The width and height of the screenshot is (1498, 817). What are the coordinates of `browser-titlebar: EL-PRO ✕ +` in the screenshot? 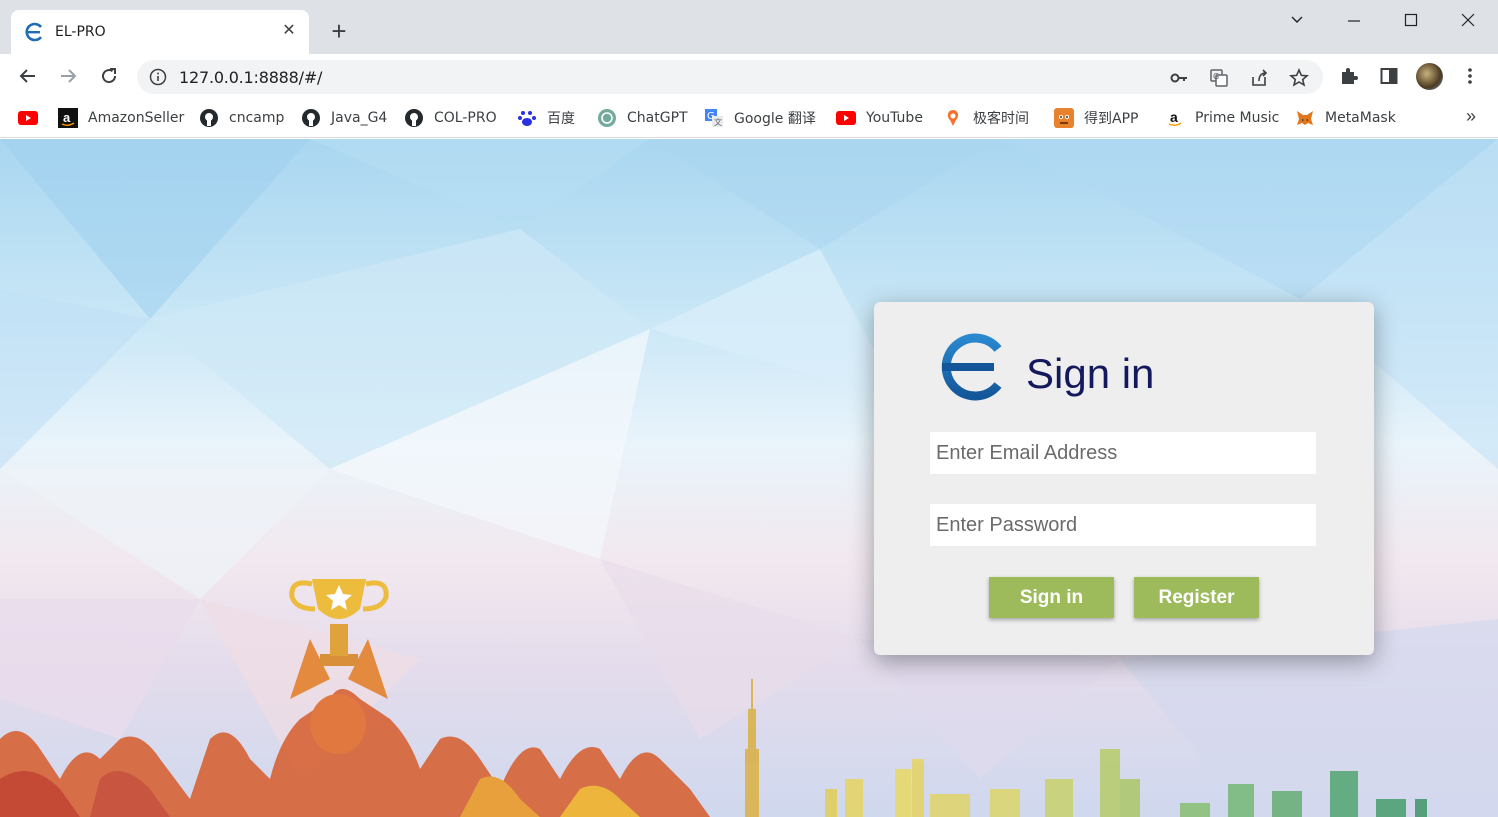 It's located at (749, 27).